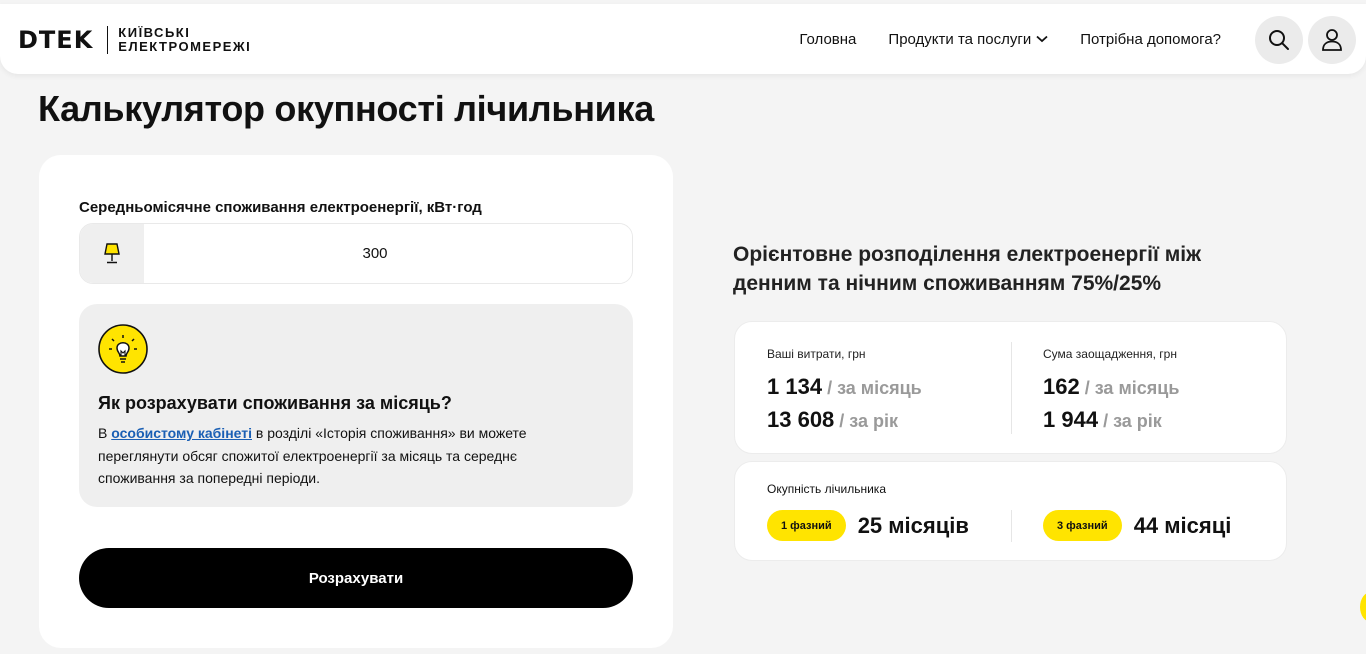  What do you see at coordinates (801, 419) in the screenshot?
I see `costs-yearly-value: 13 608` at bounding box center [801, 419].